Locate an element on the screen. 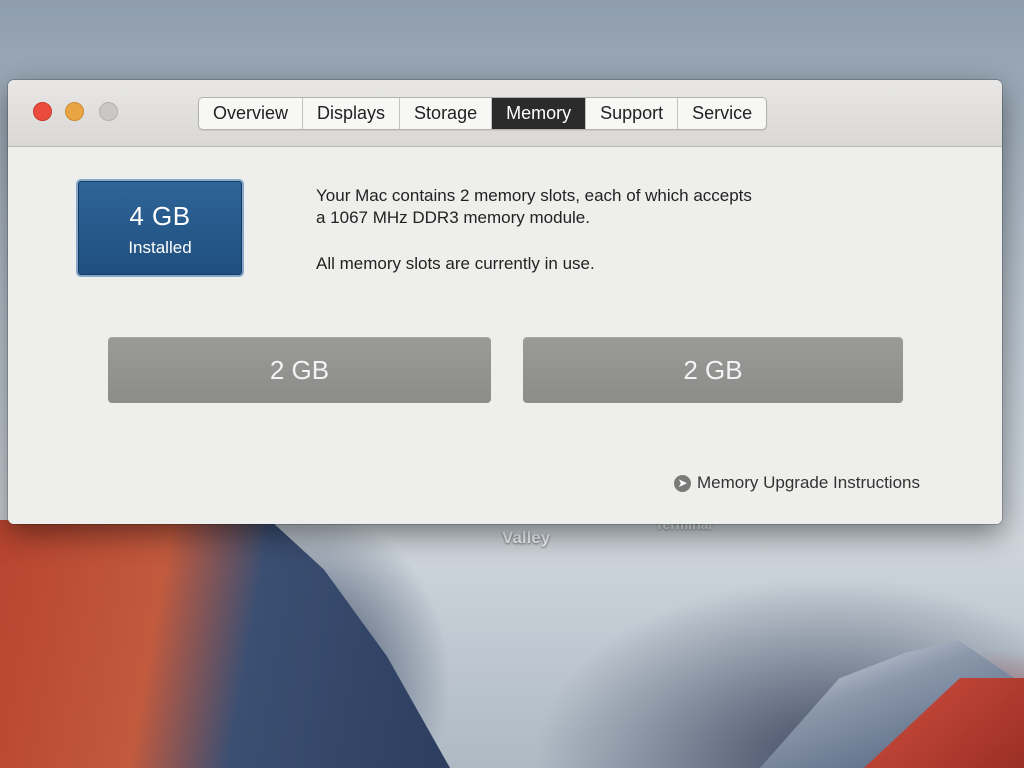  memory-upgrade-instructions-link: ➤ Memory Upgrade Instructions is located at coordinates (797, 483).